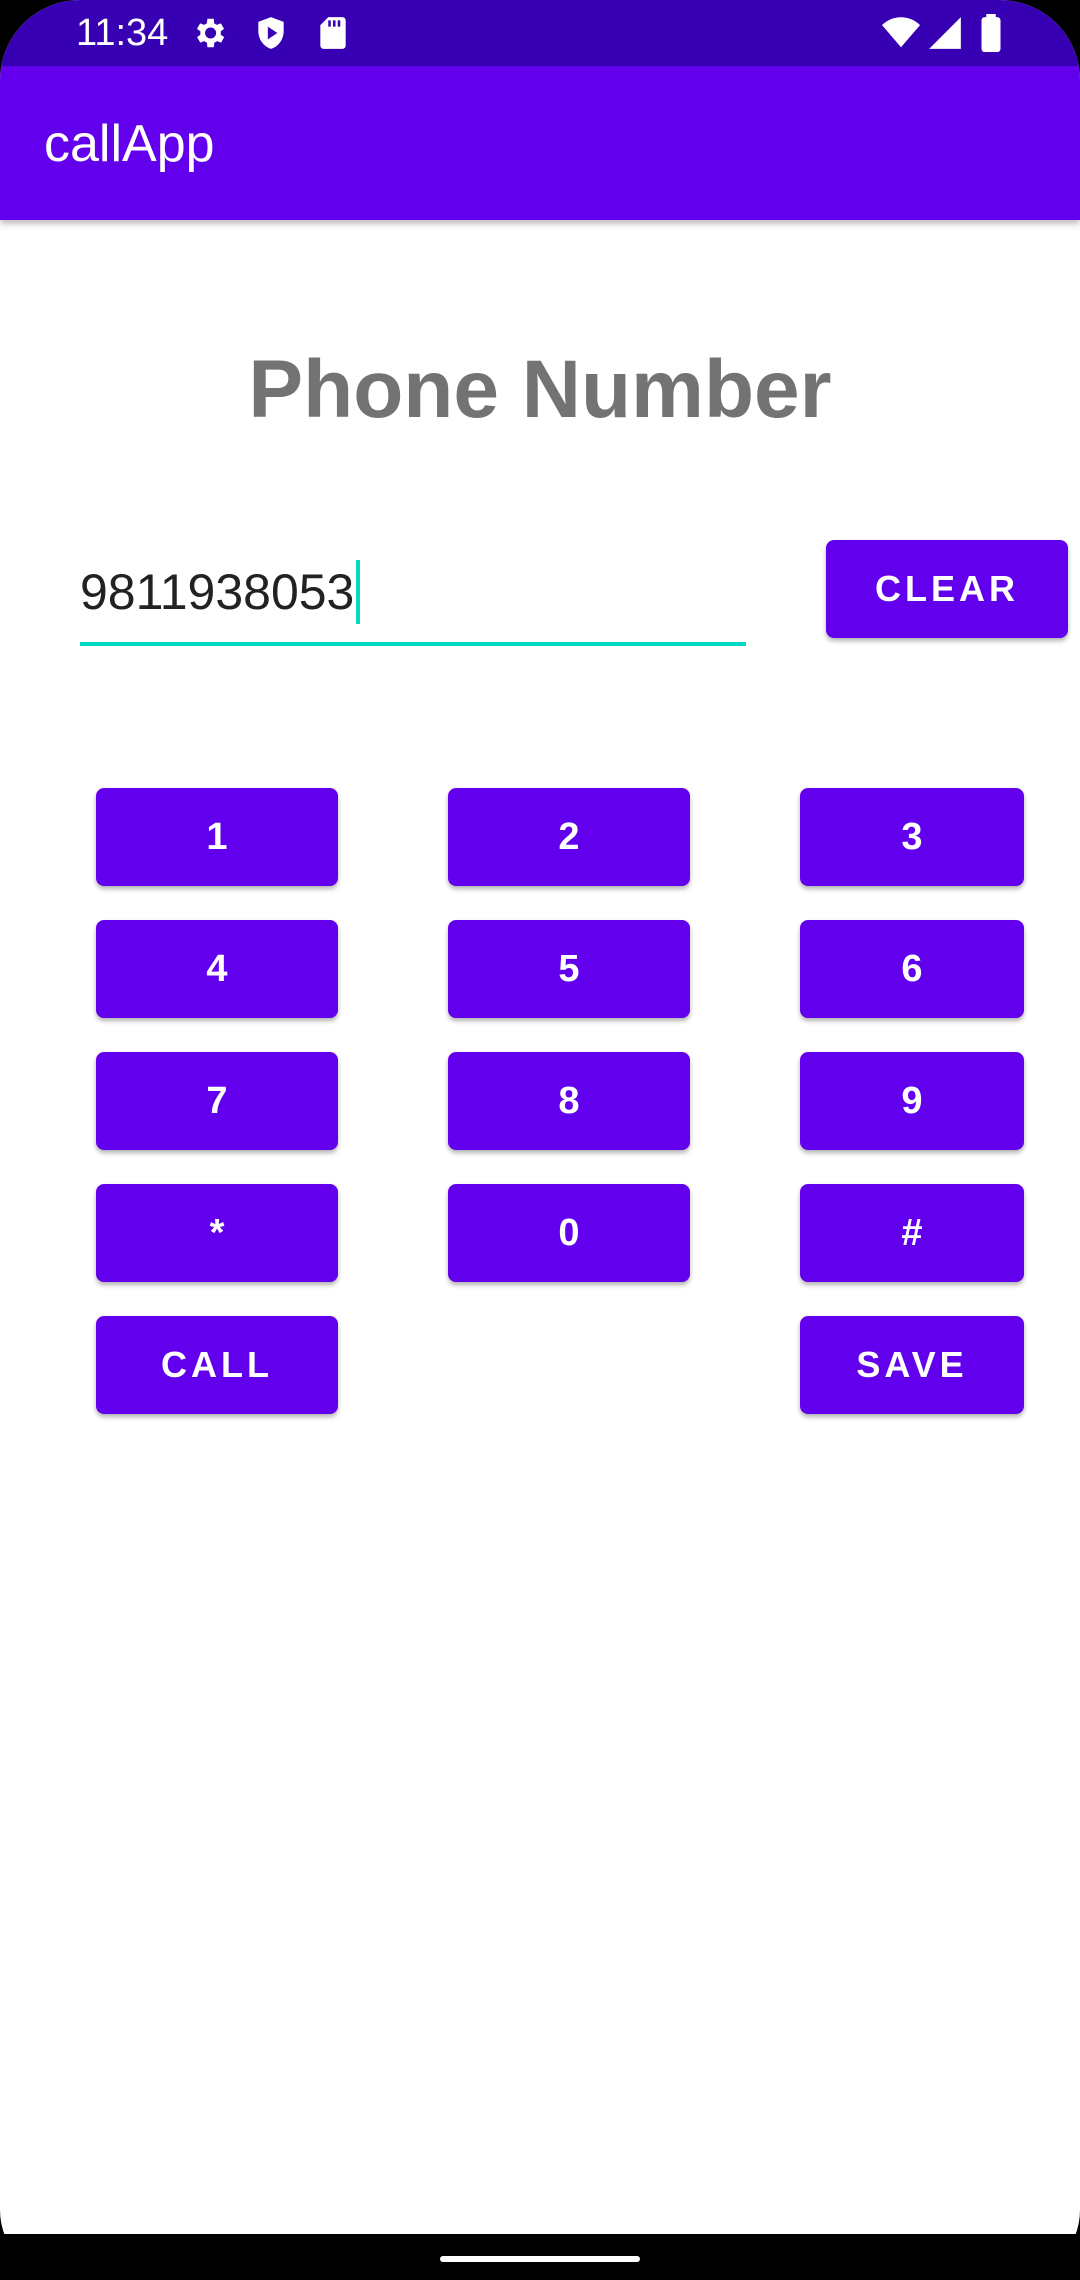  What do you see at coordinates (991, 33) in the screenshot?
I see `battery-icon` at bounding box center [991, 33].